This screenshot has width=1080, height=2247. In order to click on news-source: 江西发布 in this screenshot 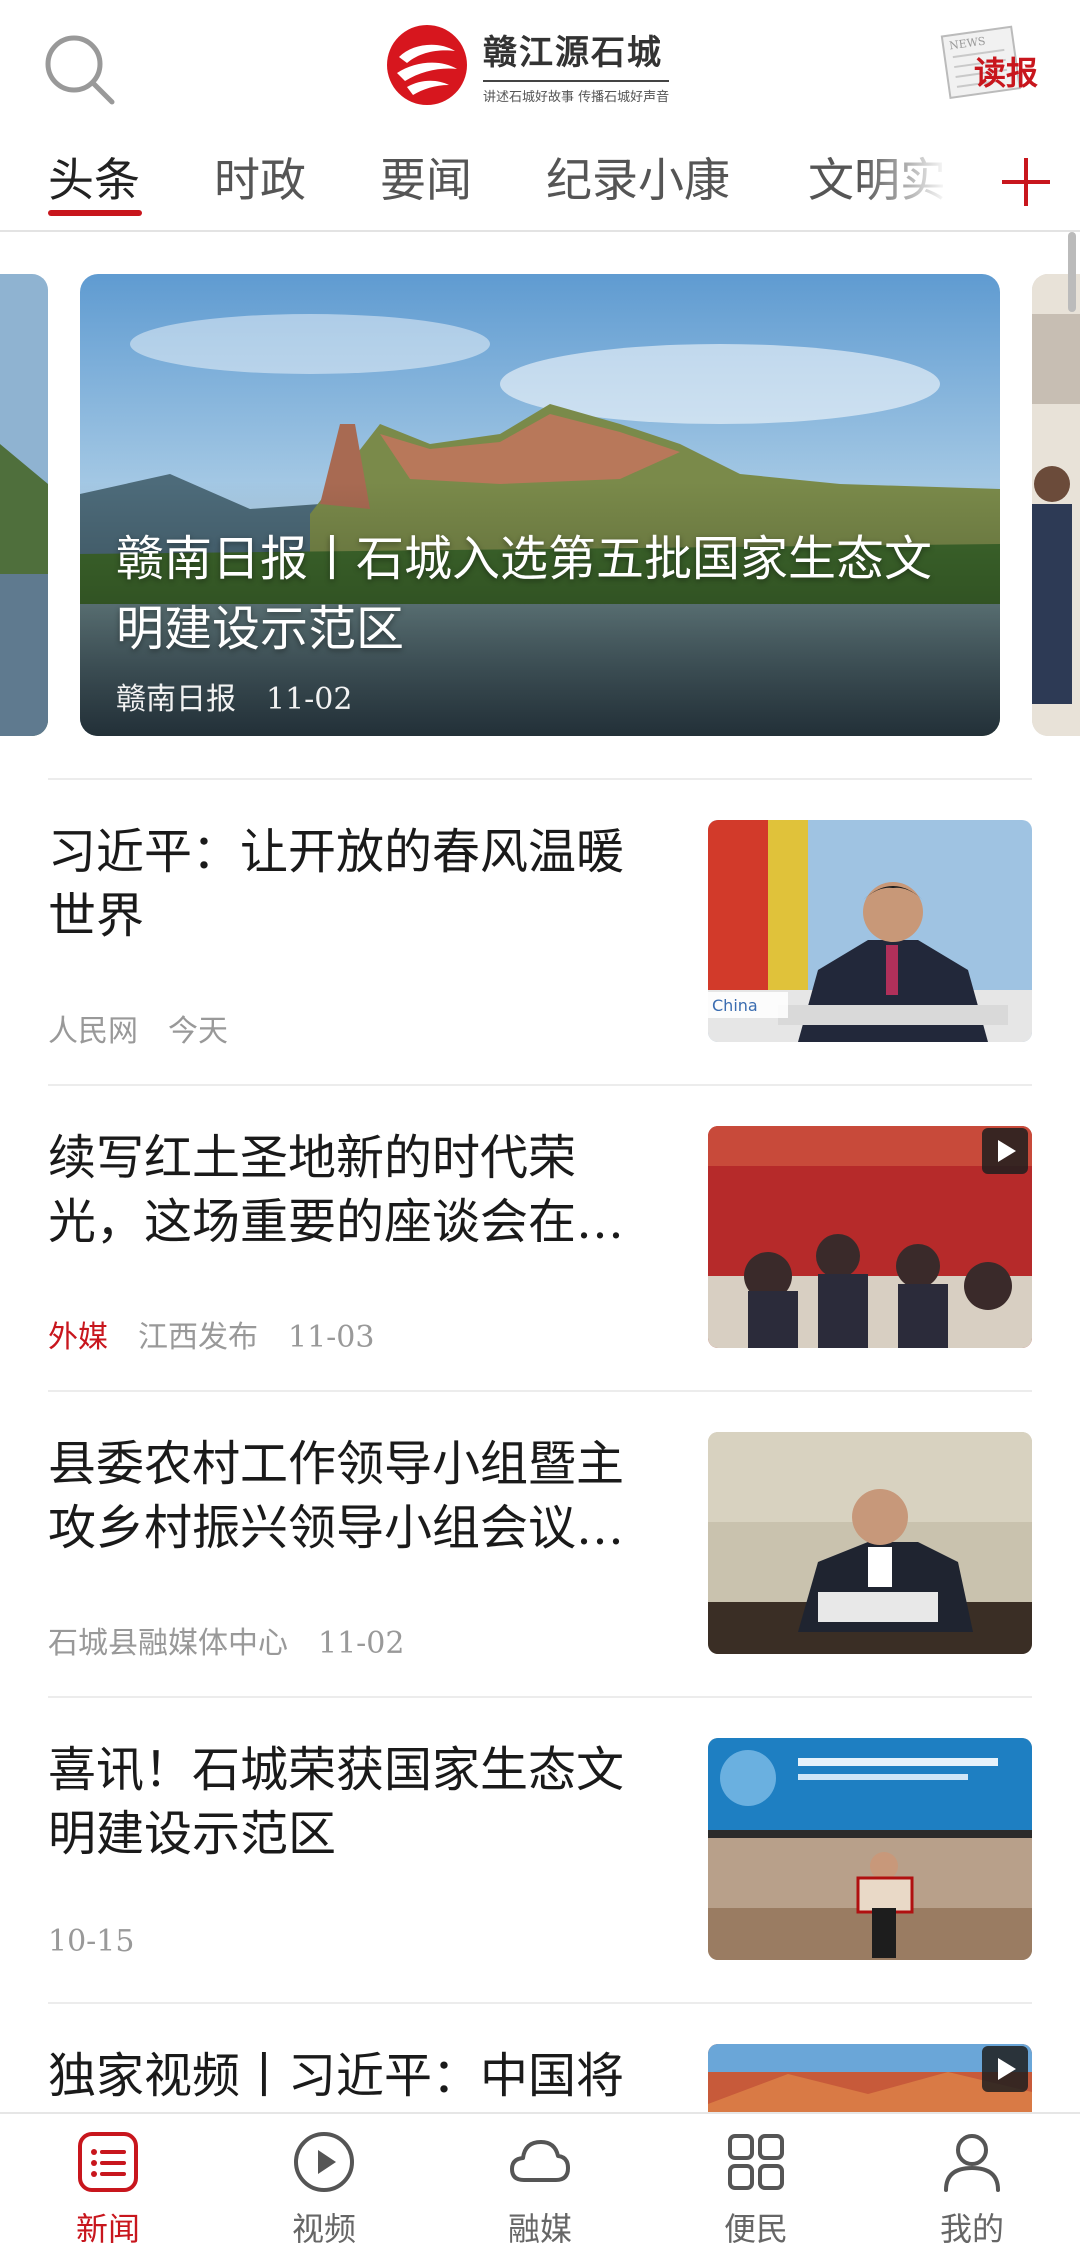, I will do `click(198, 1337)`.